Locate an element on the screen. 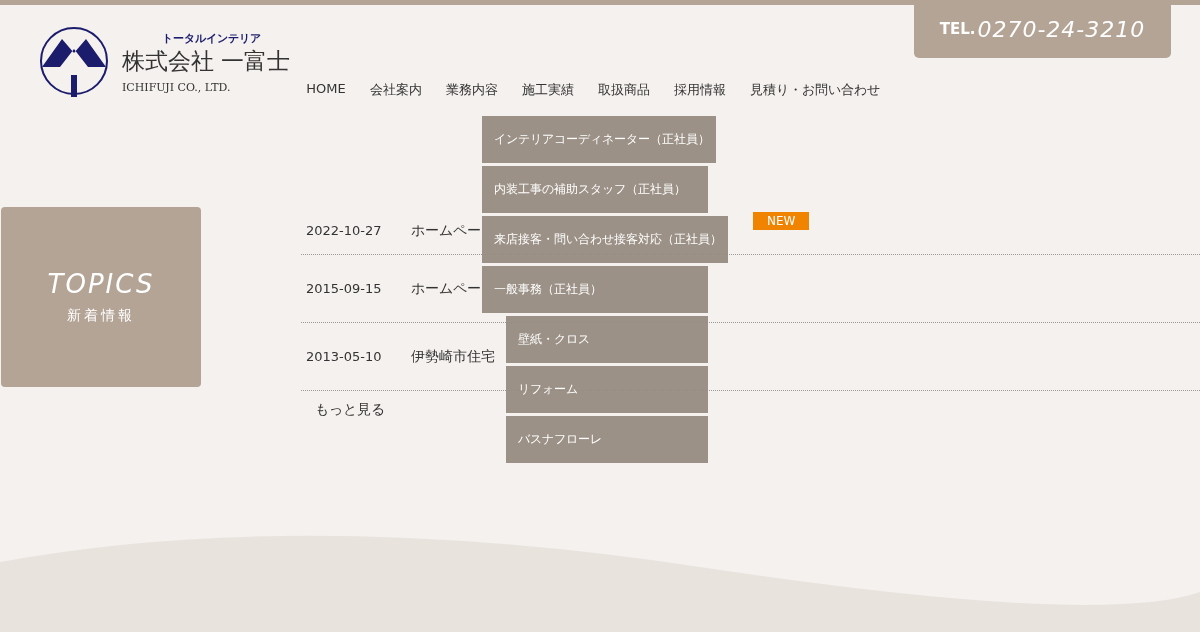 This screenshot has width=1200, height=632. phone-number: 0270-24-3210 is located at coordinates (1061, 29).